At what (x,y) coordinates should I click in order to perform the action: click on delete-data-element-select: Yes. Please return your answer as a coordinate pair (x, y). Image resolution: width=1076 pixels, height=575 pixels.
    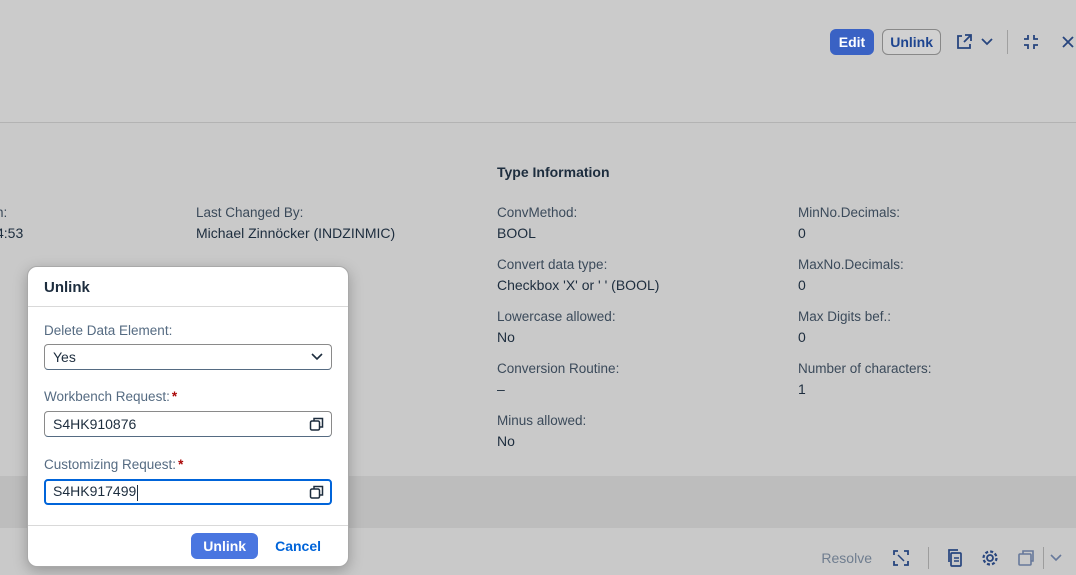
    Looking at the image, I should click on (188, 357).